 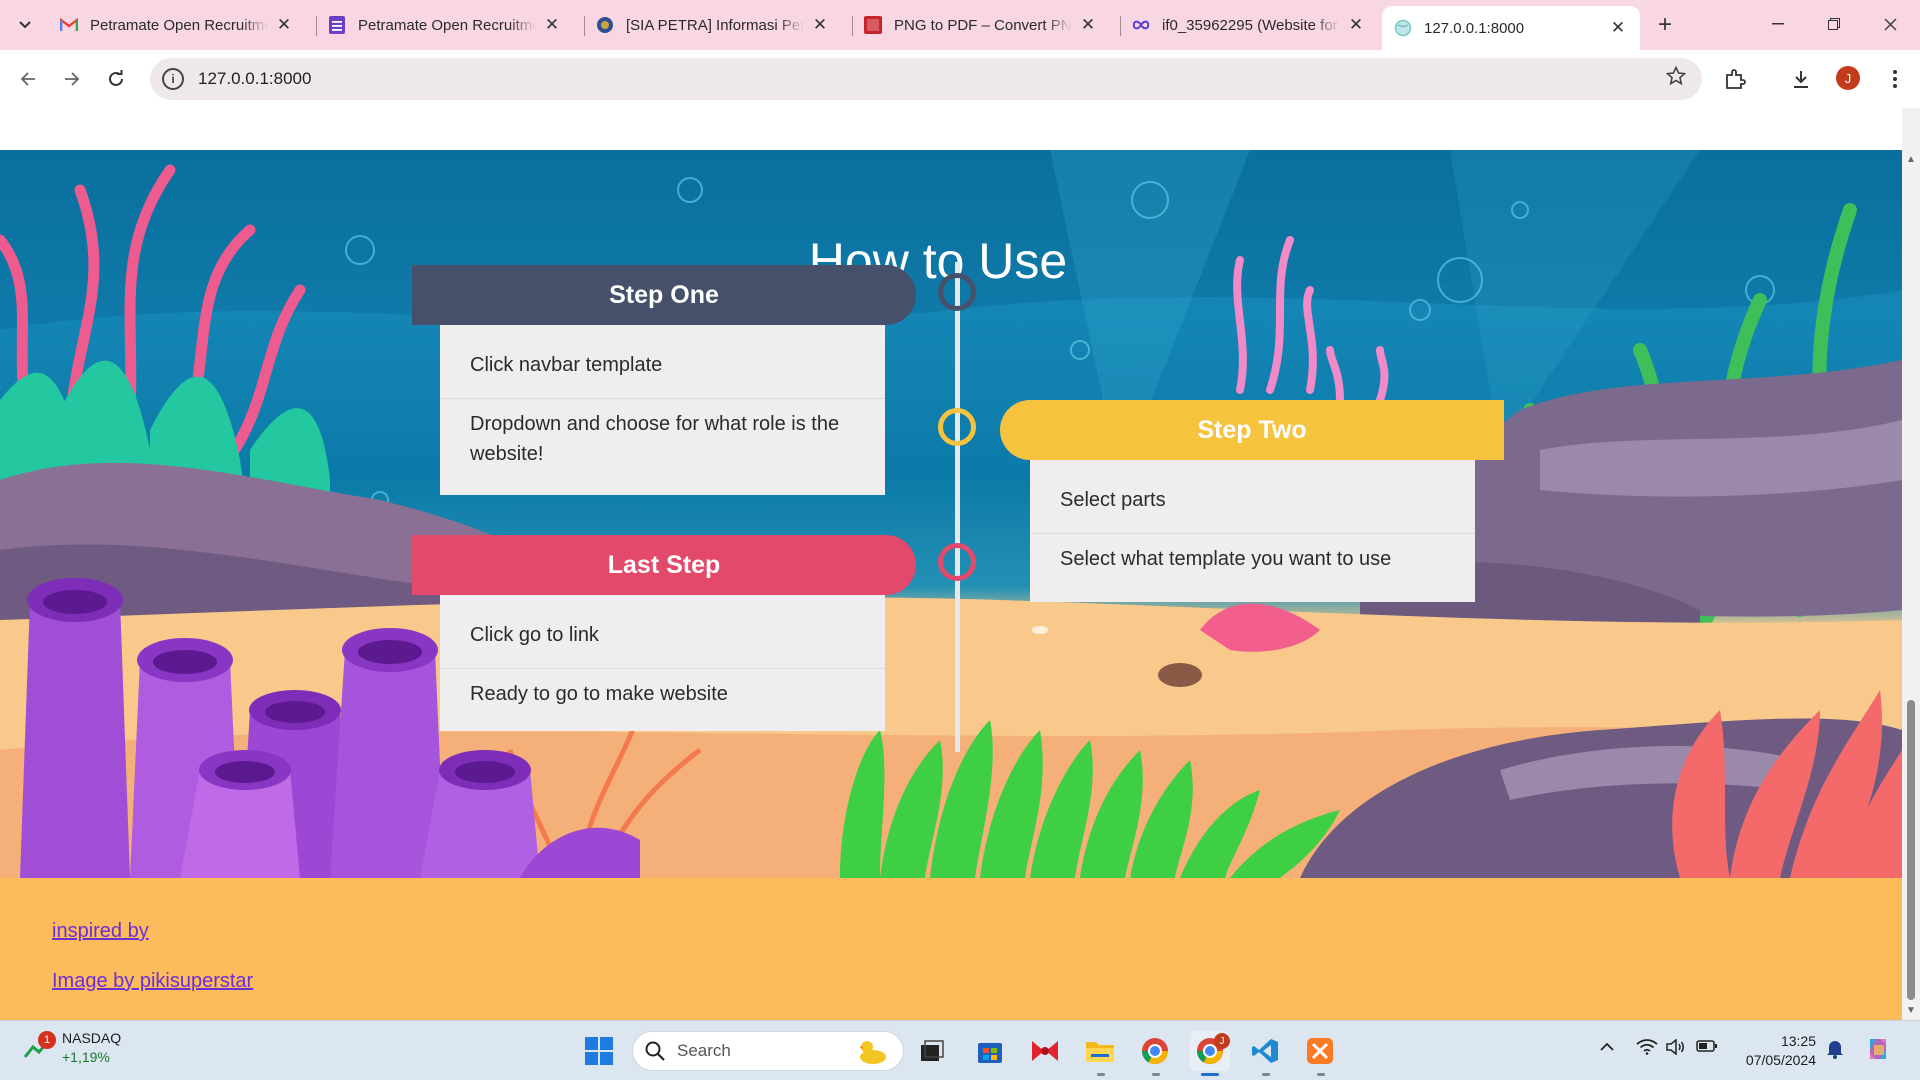 What do you see at coordinates (1252, 430) in the screenshot?
I see `step-two-header: Step Two` at bounding box center [1252, 430].